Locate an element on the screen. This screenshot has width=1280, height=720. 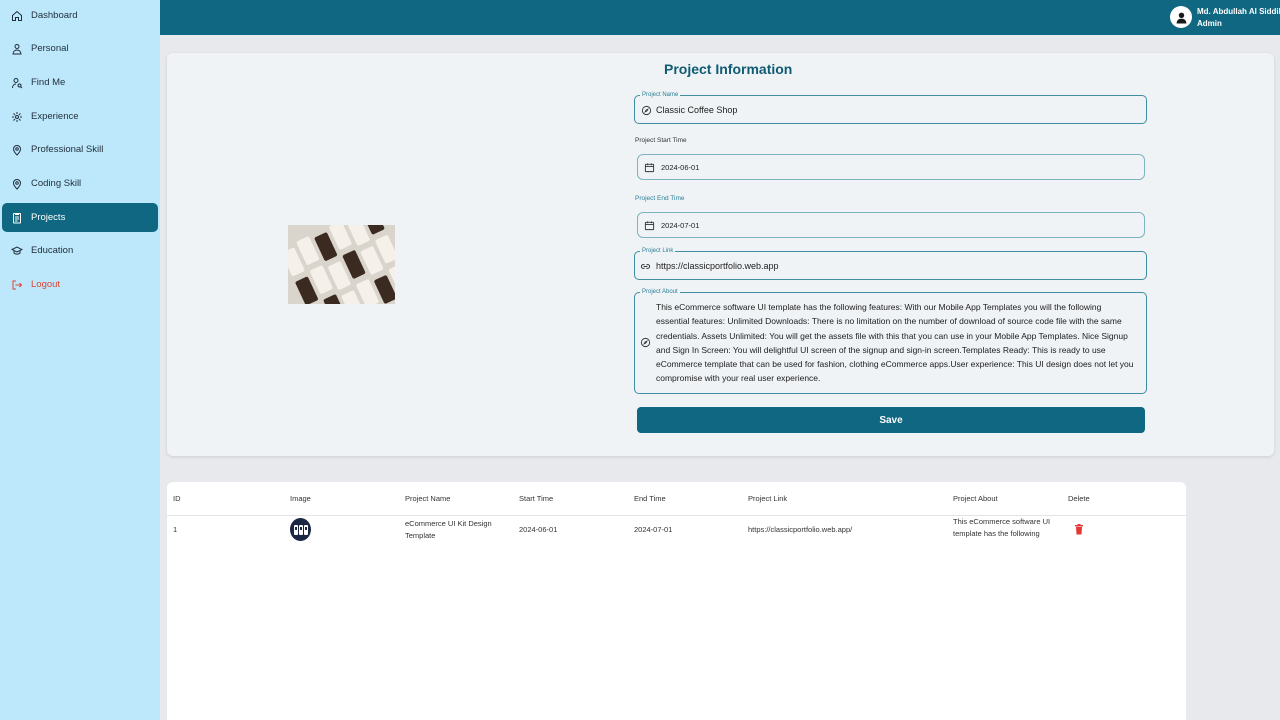
project-end-field: 2024-07-01 is located at coordinates (891, 225).